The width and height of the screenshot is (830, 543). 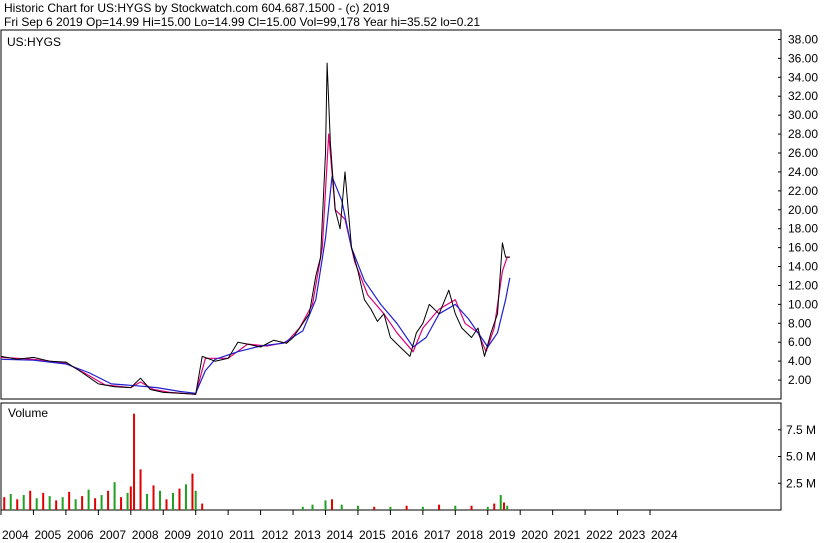 I want to click on price-tick-label: 26.00, so click(x=803, y=153).